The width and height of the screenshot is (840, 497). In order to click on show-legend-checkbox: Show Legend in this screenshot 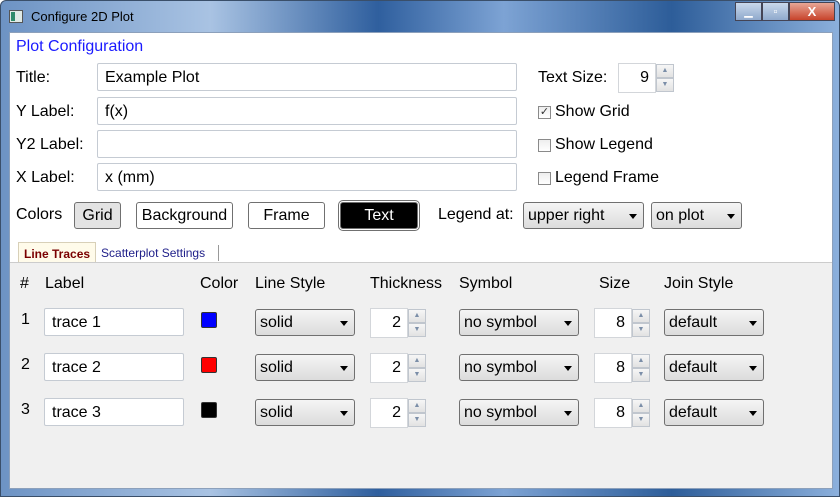, I will do `click(595, 145)`.